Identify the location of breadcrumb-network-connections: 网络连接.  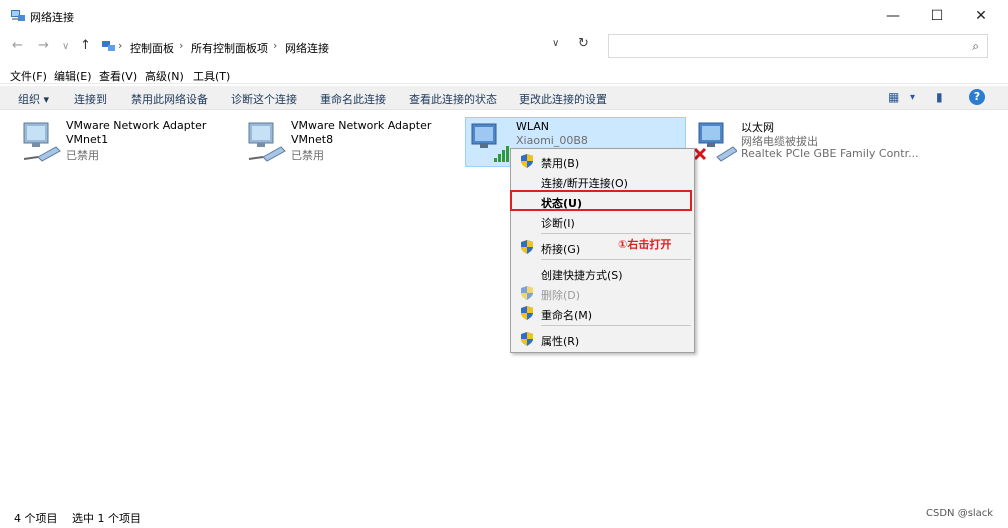
(307, 48).